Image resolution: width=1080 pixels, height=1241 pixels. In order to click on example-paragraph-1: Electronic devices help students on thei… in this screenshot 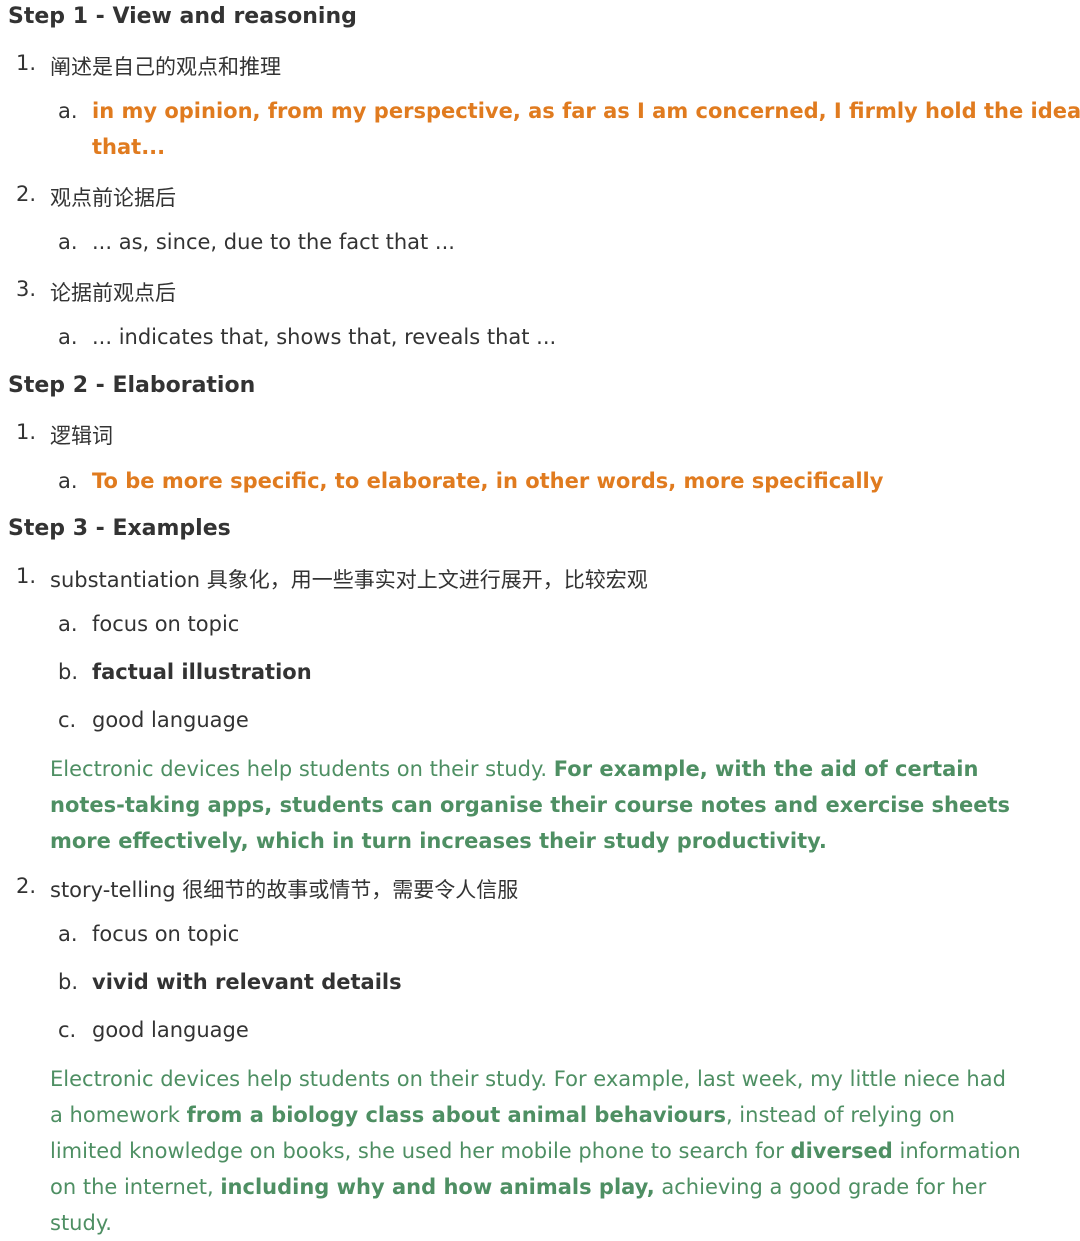, I will do `click(537, 805)`.